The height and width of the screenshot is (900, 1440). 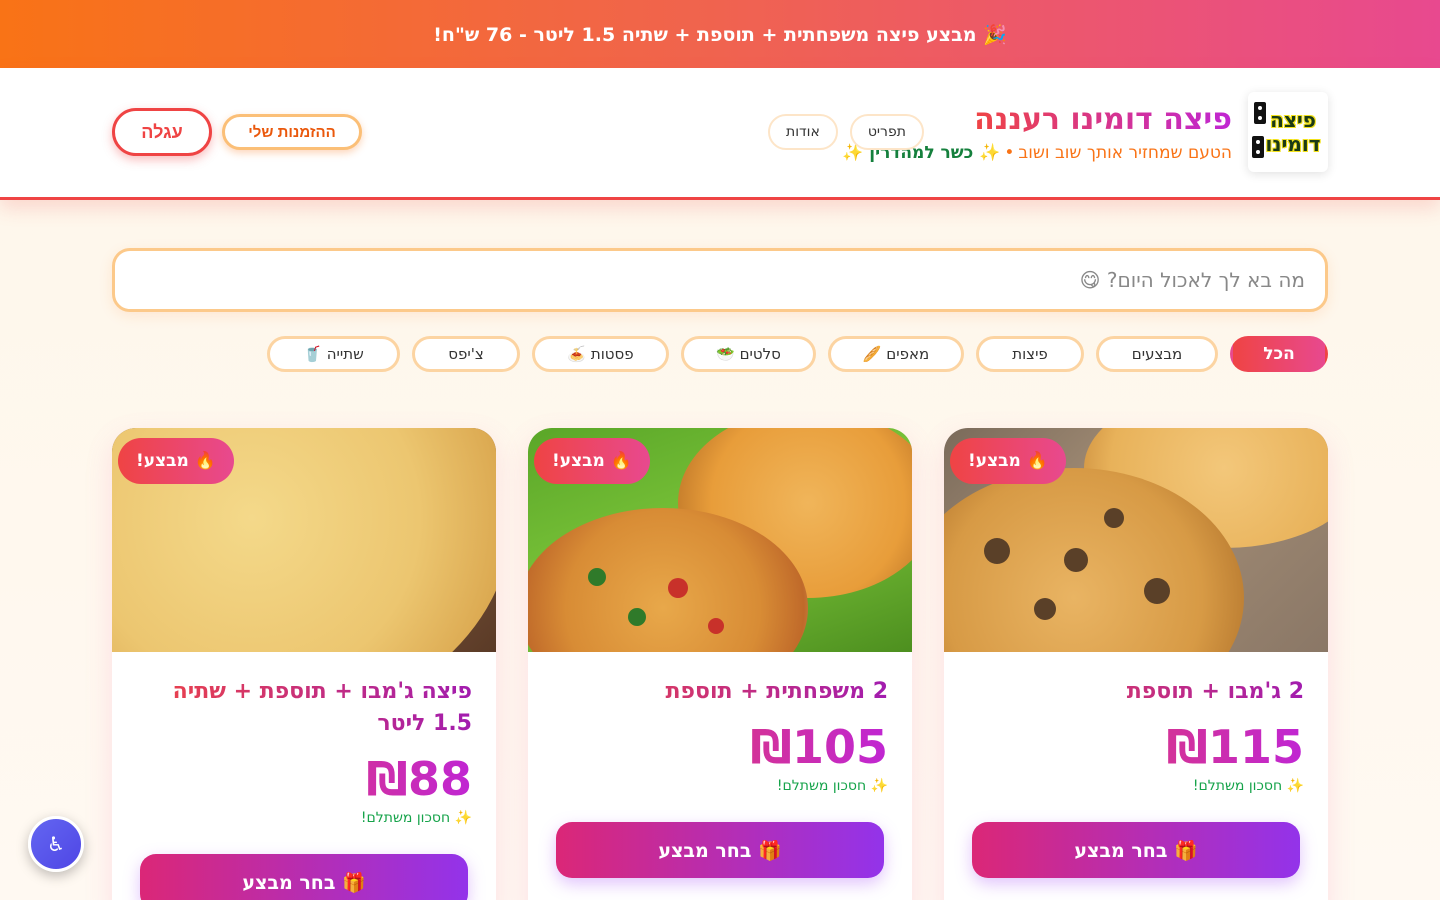 I want to click on search-box, so click(x=720, y=280).